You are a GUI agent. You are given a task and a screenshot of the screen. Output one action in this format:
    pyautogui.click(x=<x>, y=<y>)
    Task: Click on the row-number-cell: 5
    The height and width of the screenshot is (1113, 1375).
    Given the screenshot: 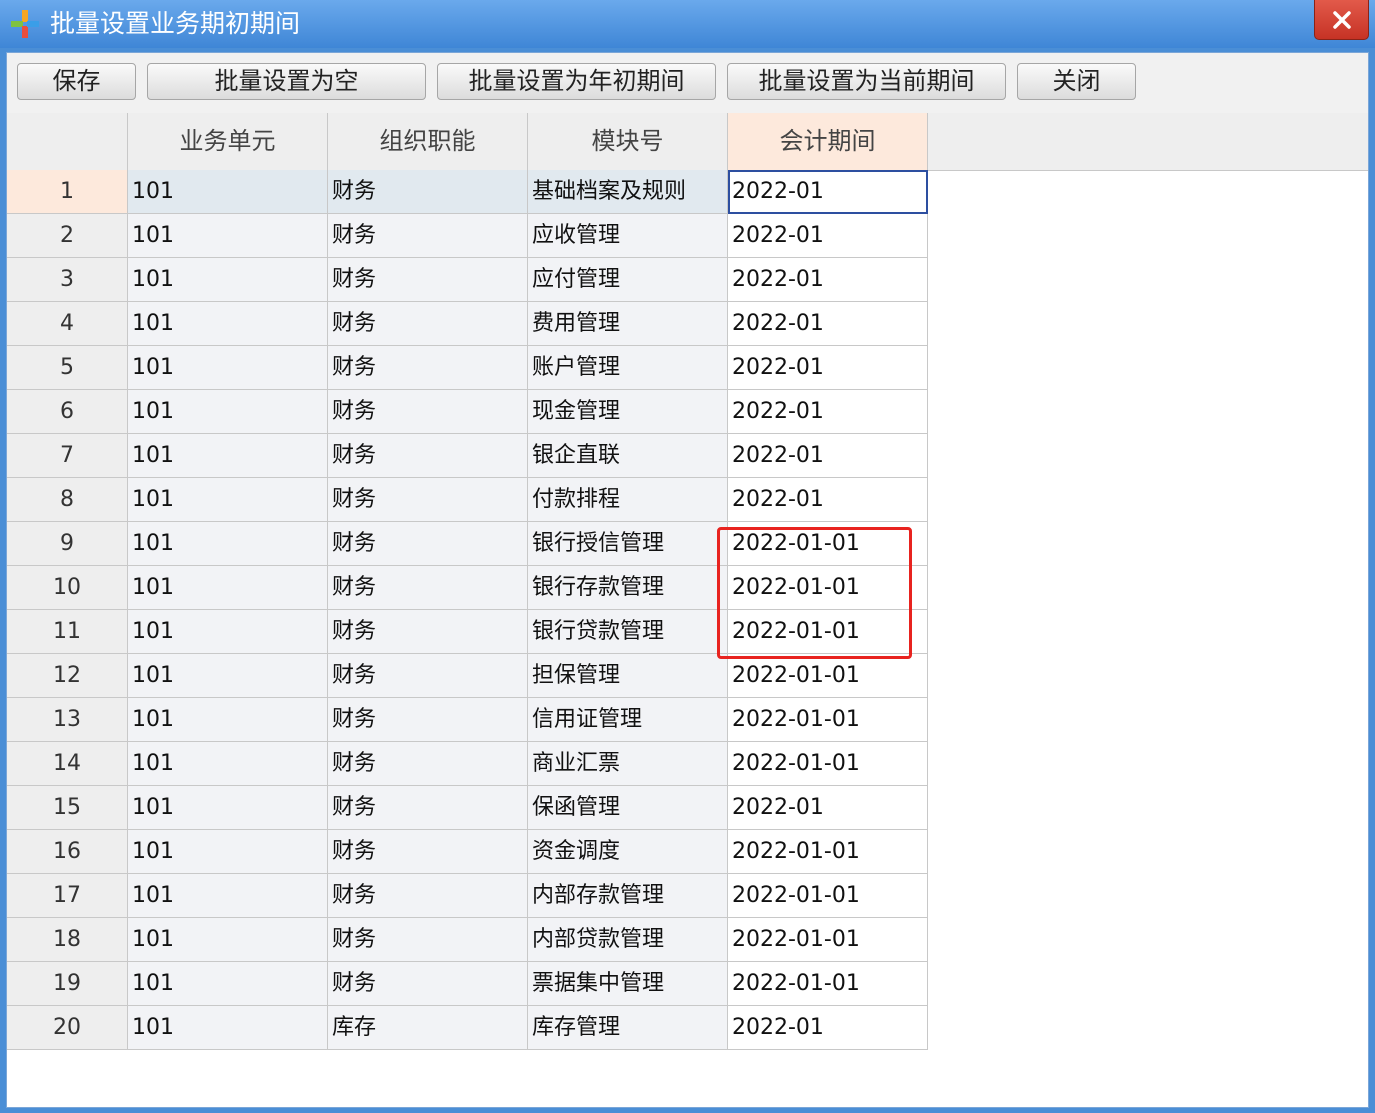 What is the action you would take?
    pyautogui.click(x=67, y=368)
    